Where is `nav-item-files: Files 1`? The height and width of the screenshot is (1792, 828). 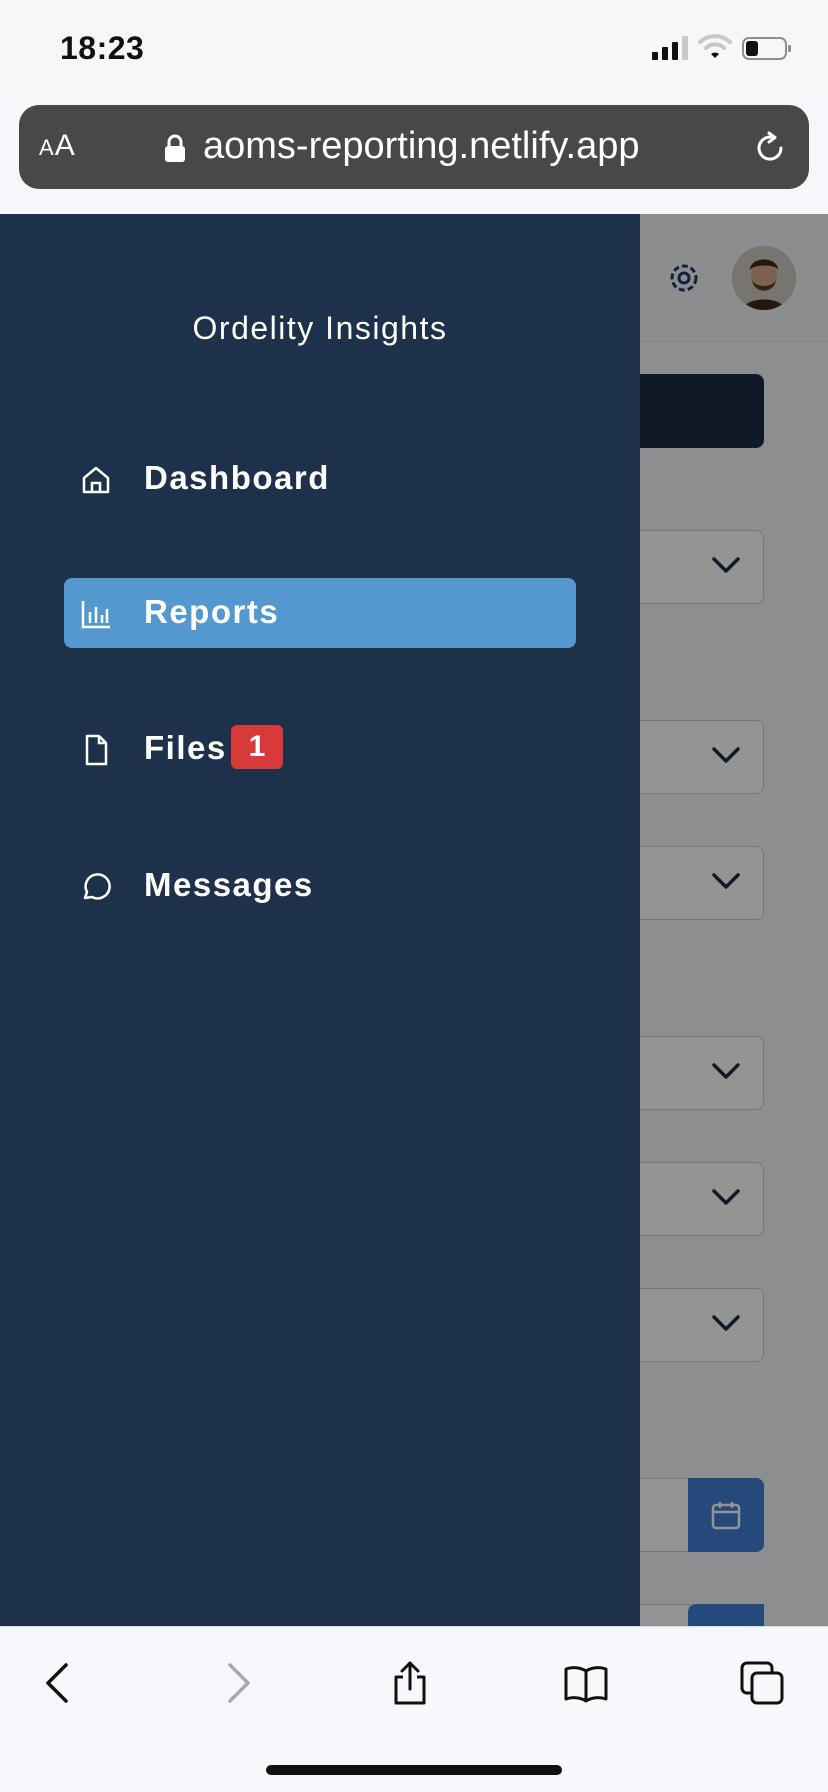 nav-item-files: Files 1 is located at coordinates (320, 749).